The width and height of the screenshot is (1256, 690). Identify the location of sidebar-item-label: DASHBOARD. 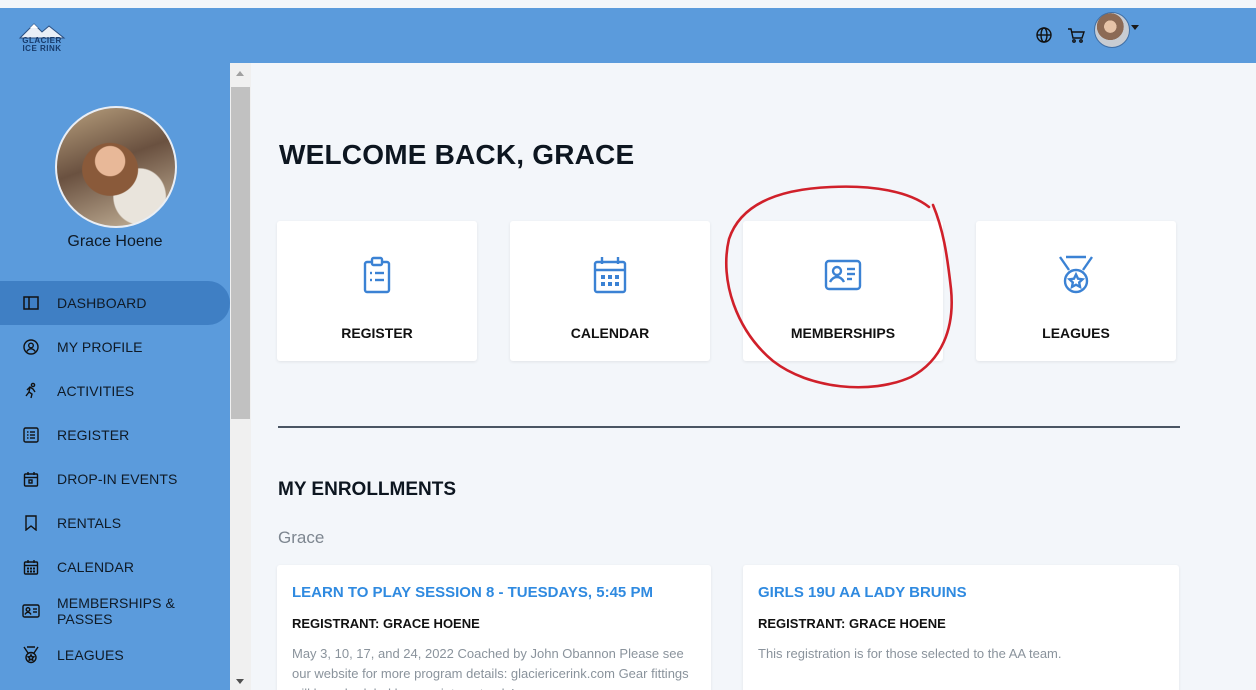
(102, 303).